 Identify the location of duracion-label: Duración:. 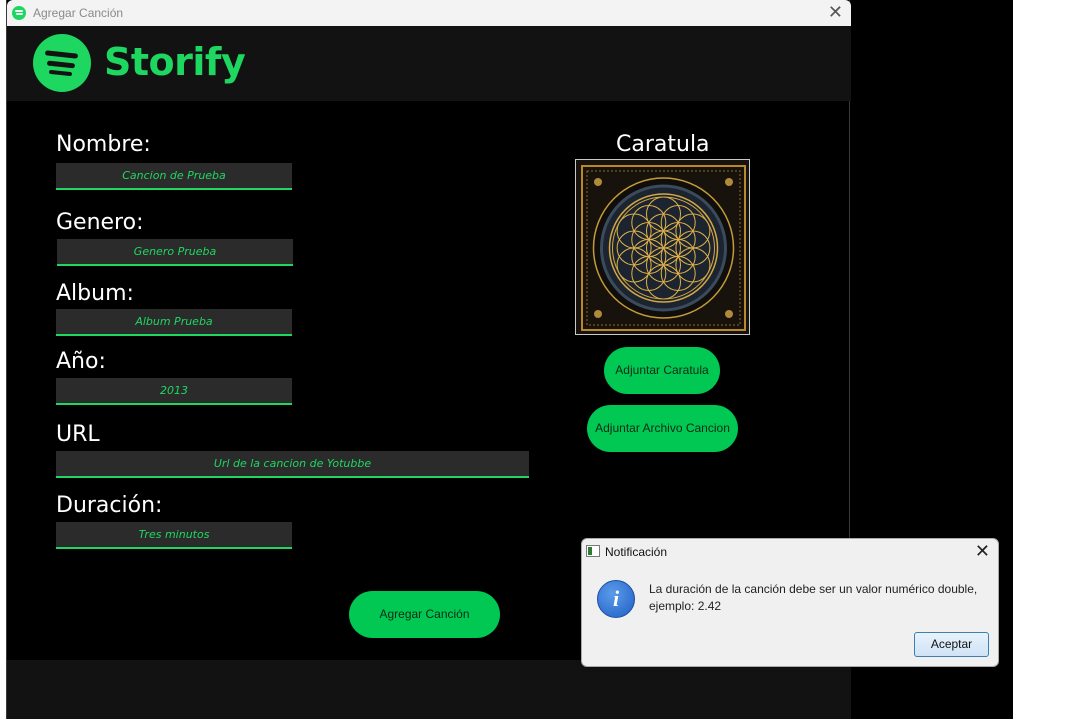
(109, 505).